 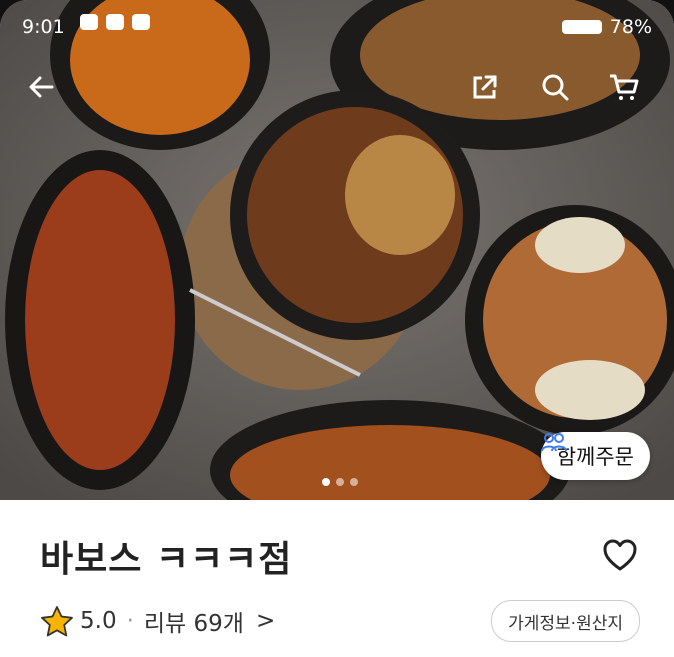 I want to click on cart-button, so click(x=630, y=94).